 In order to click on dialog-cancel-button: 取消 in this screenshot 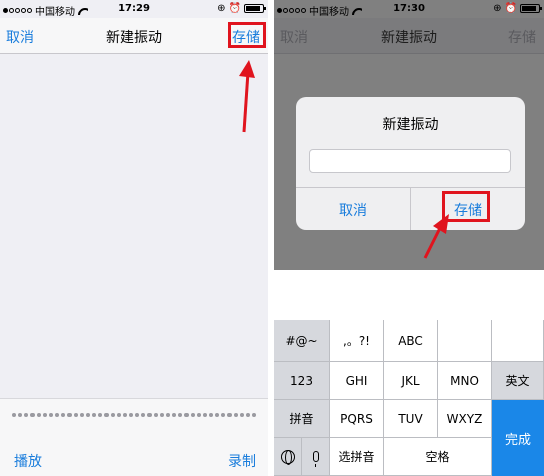, I will do `click(353, 210)`.